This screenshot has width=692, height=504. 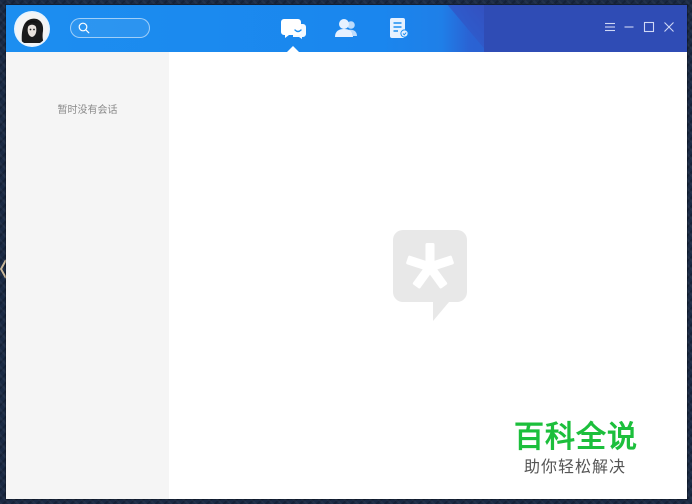 I want to click on tab-documents, so click(x=399, y=28).